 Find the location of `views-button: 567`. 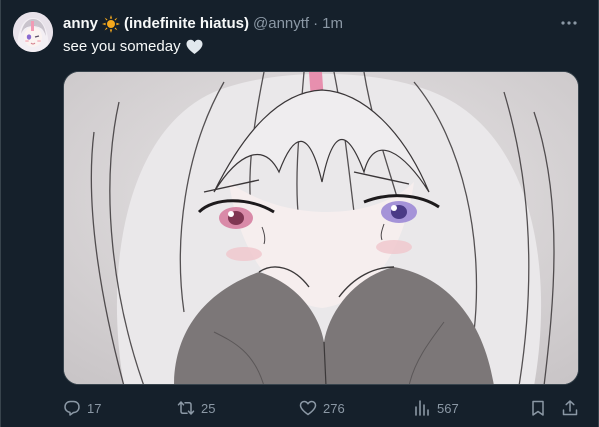

views-button: 567 is located at coordinates (436, 408).